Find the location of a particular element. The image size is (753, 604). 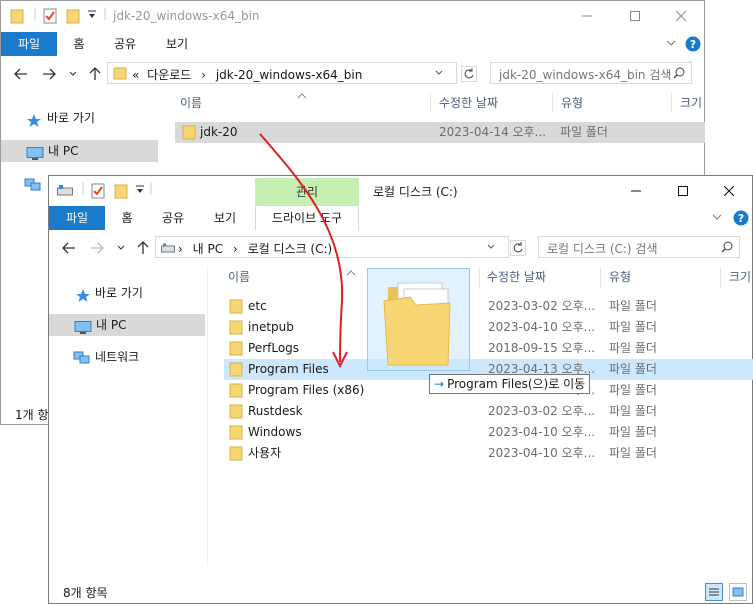

nav-label: 내 PC is located at coordinates (111, 325).